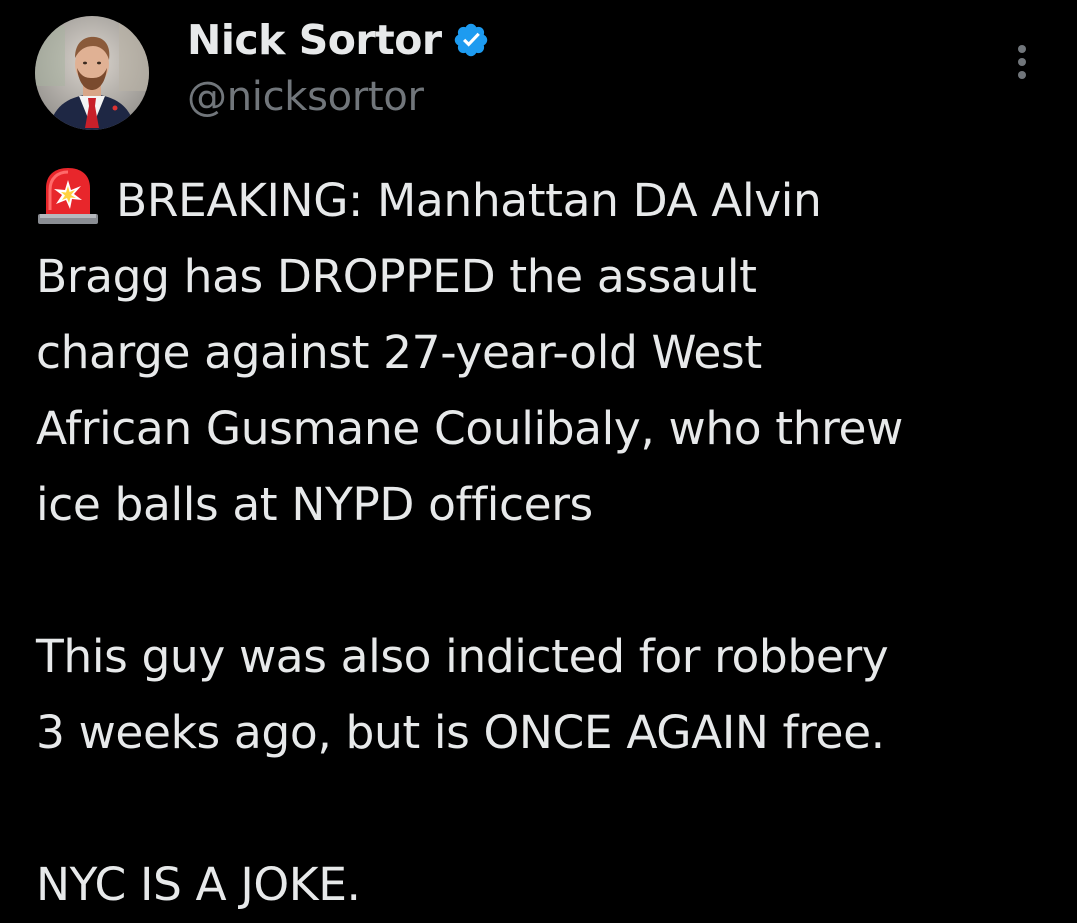  I want to click on author-name-row: Nick Sortor, so click(338, 40).